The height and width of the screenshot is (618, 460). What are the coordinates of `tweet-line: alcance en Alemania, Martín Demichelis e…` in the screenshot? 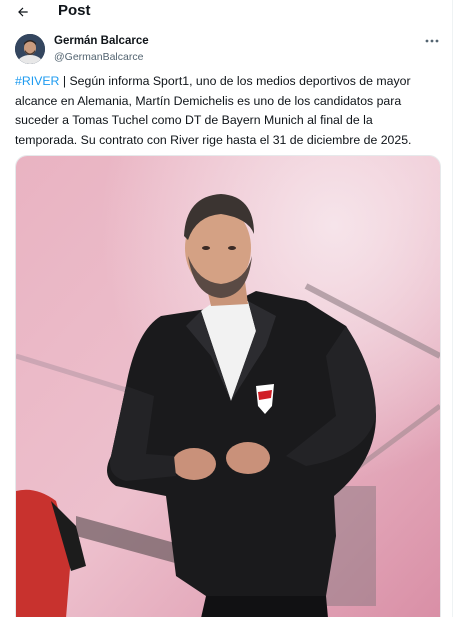 It's located at (208, 100).